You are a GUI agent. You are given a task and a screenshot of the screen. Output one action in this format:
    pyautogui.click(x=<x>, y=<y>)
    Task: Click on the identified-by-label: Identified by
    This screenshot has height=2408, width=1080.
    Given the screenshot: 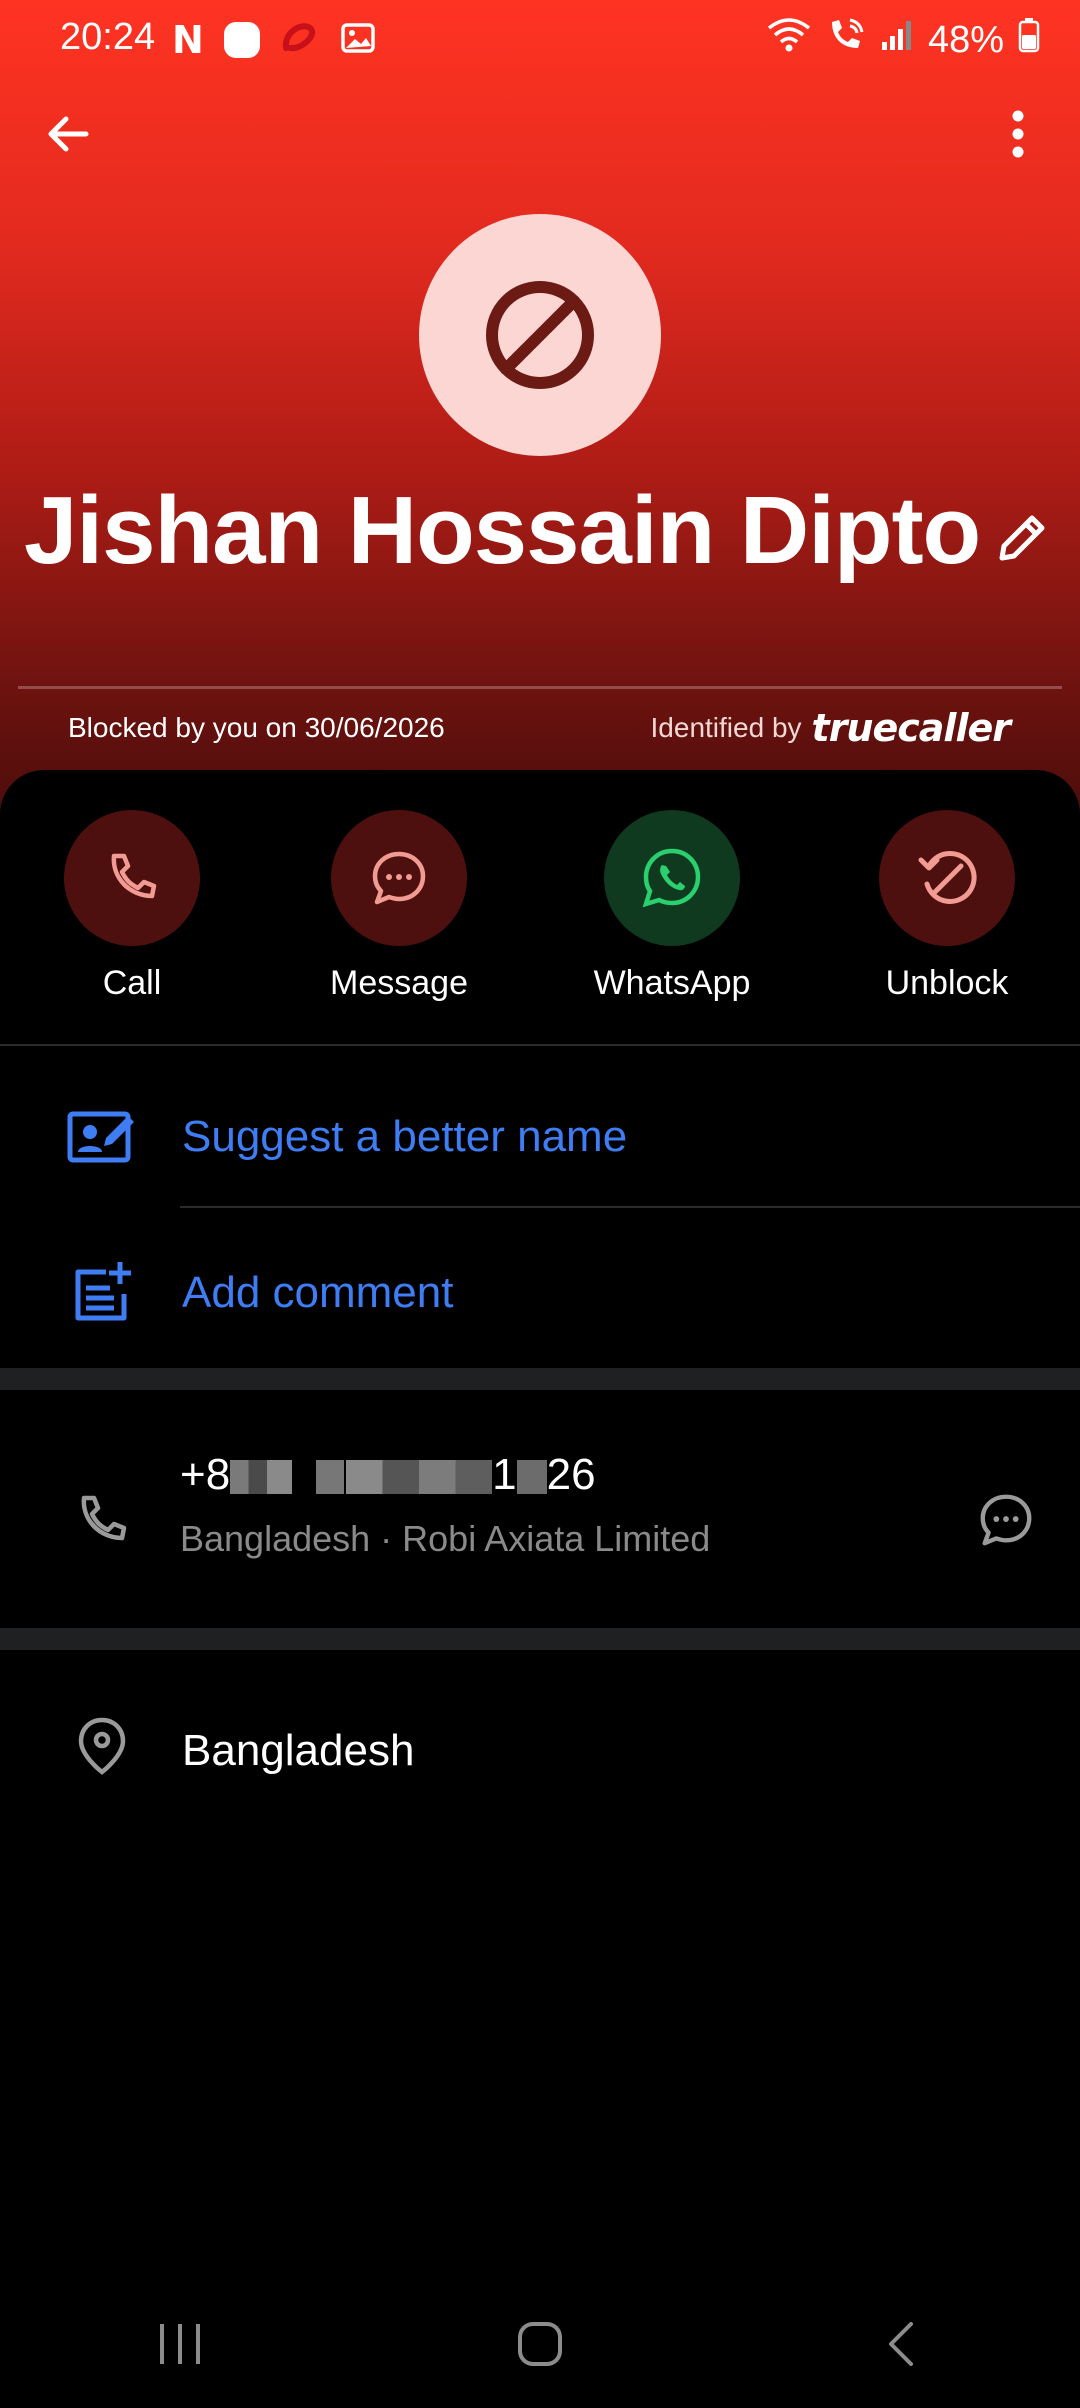 What is the action you would take?
    pyautogui.click(x=726, y=727)
    